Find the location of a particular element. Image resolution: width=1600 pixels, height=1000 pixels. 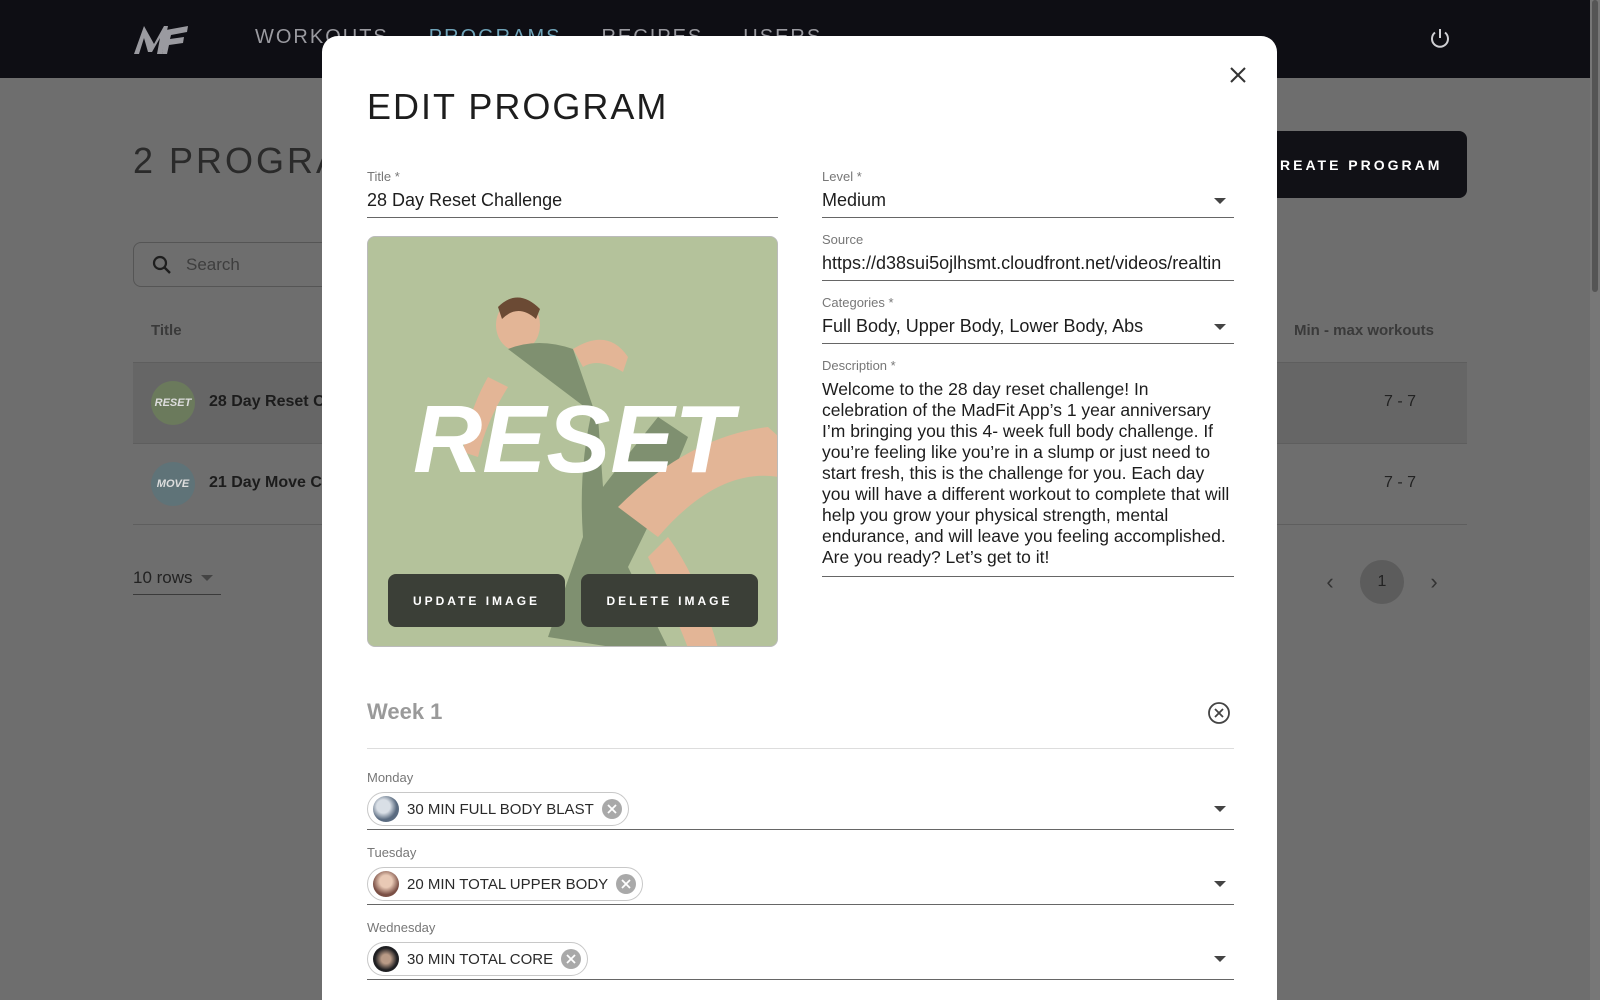

week-divider is located at coordinates (800, 748).